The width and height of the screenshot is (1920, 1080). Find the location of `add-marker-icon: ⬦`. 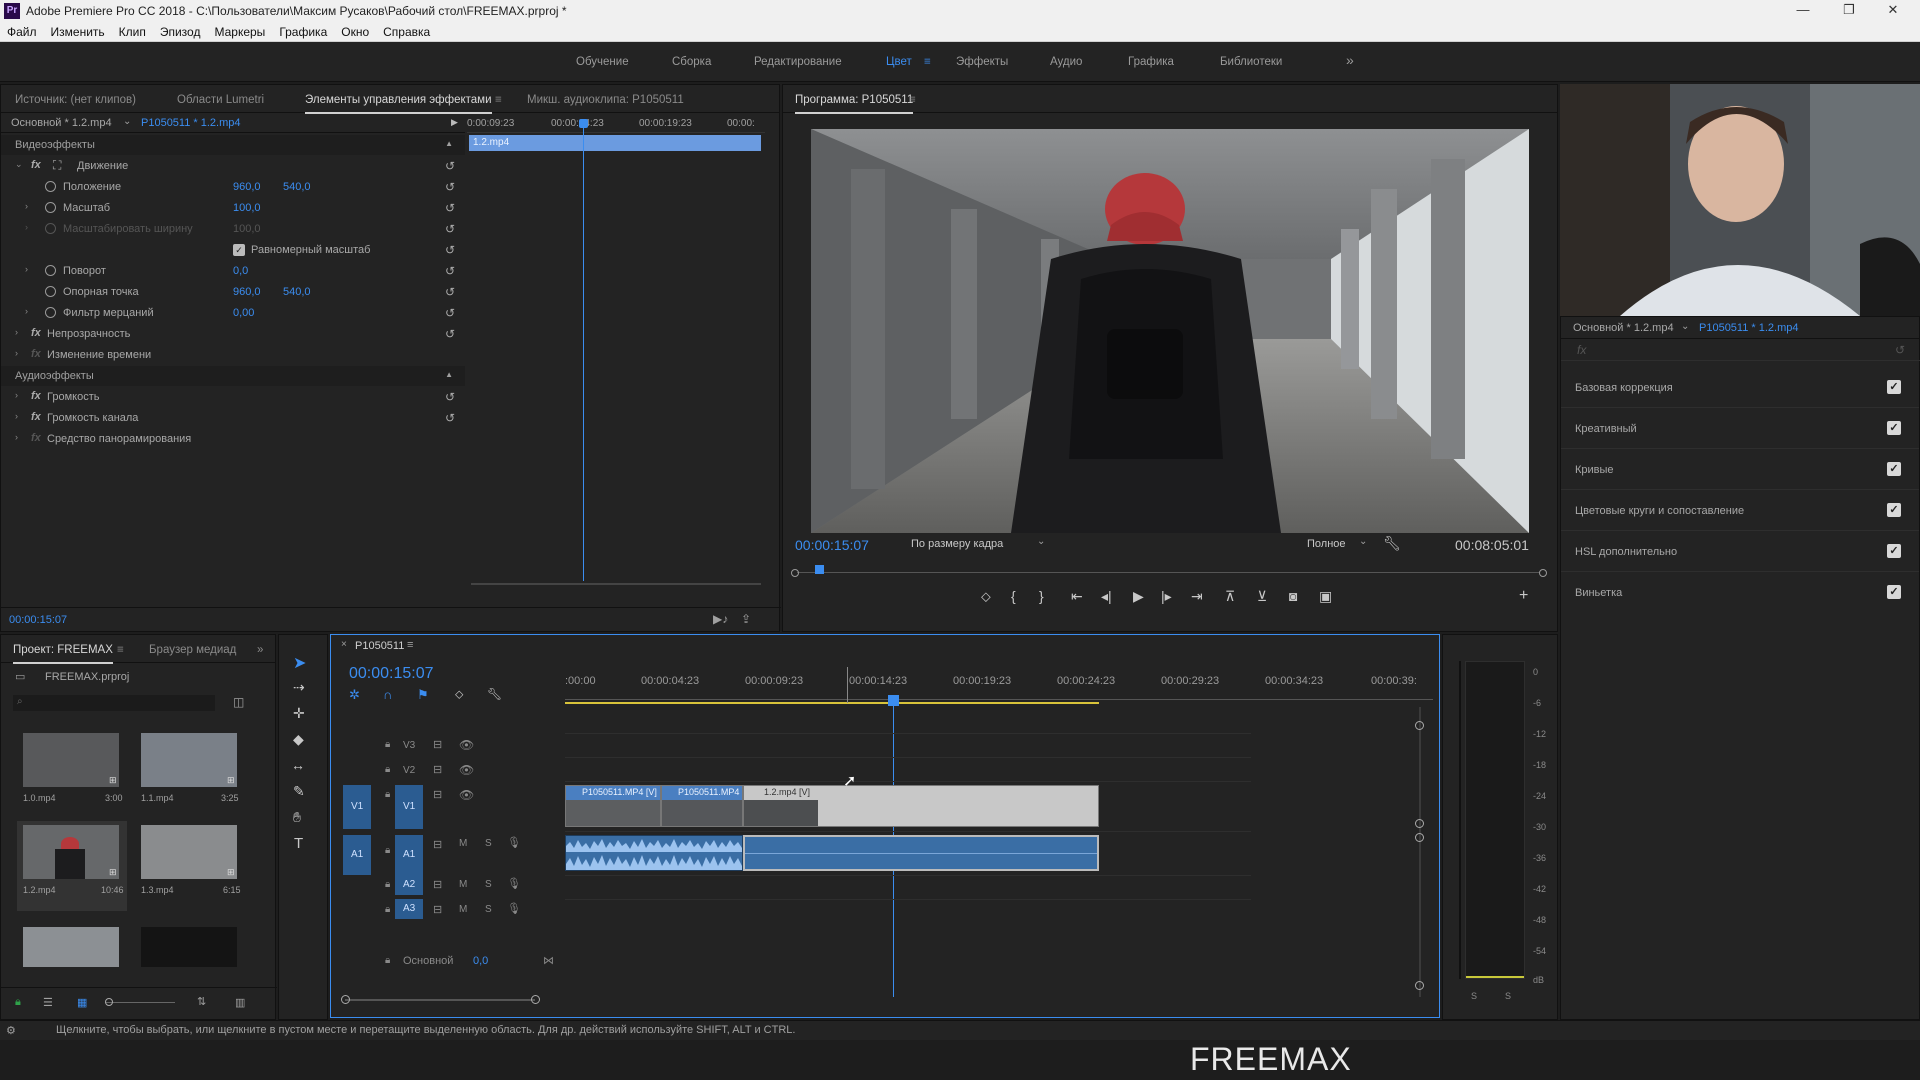

add-marker-icon: ⬦ is located at coordinates (986, 596).